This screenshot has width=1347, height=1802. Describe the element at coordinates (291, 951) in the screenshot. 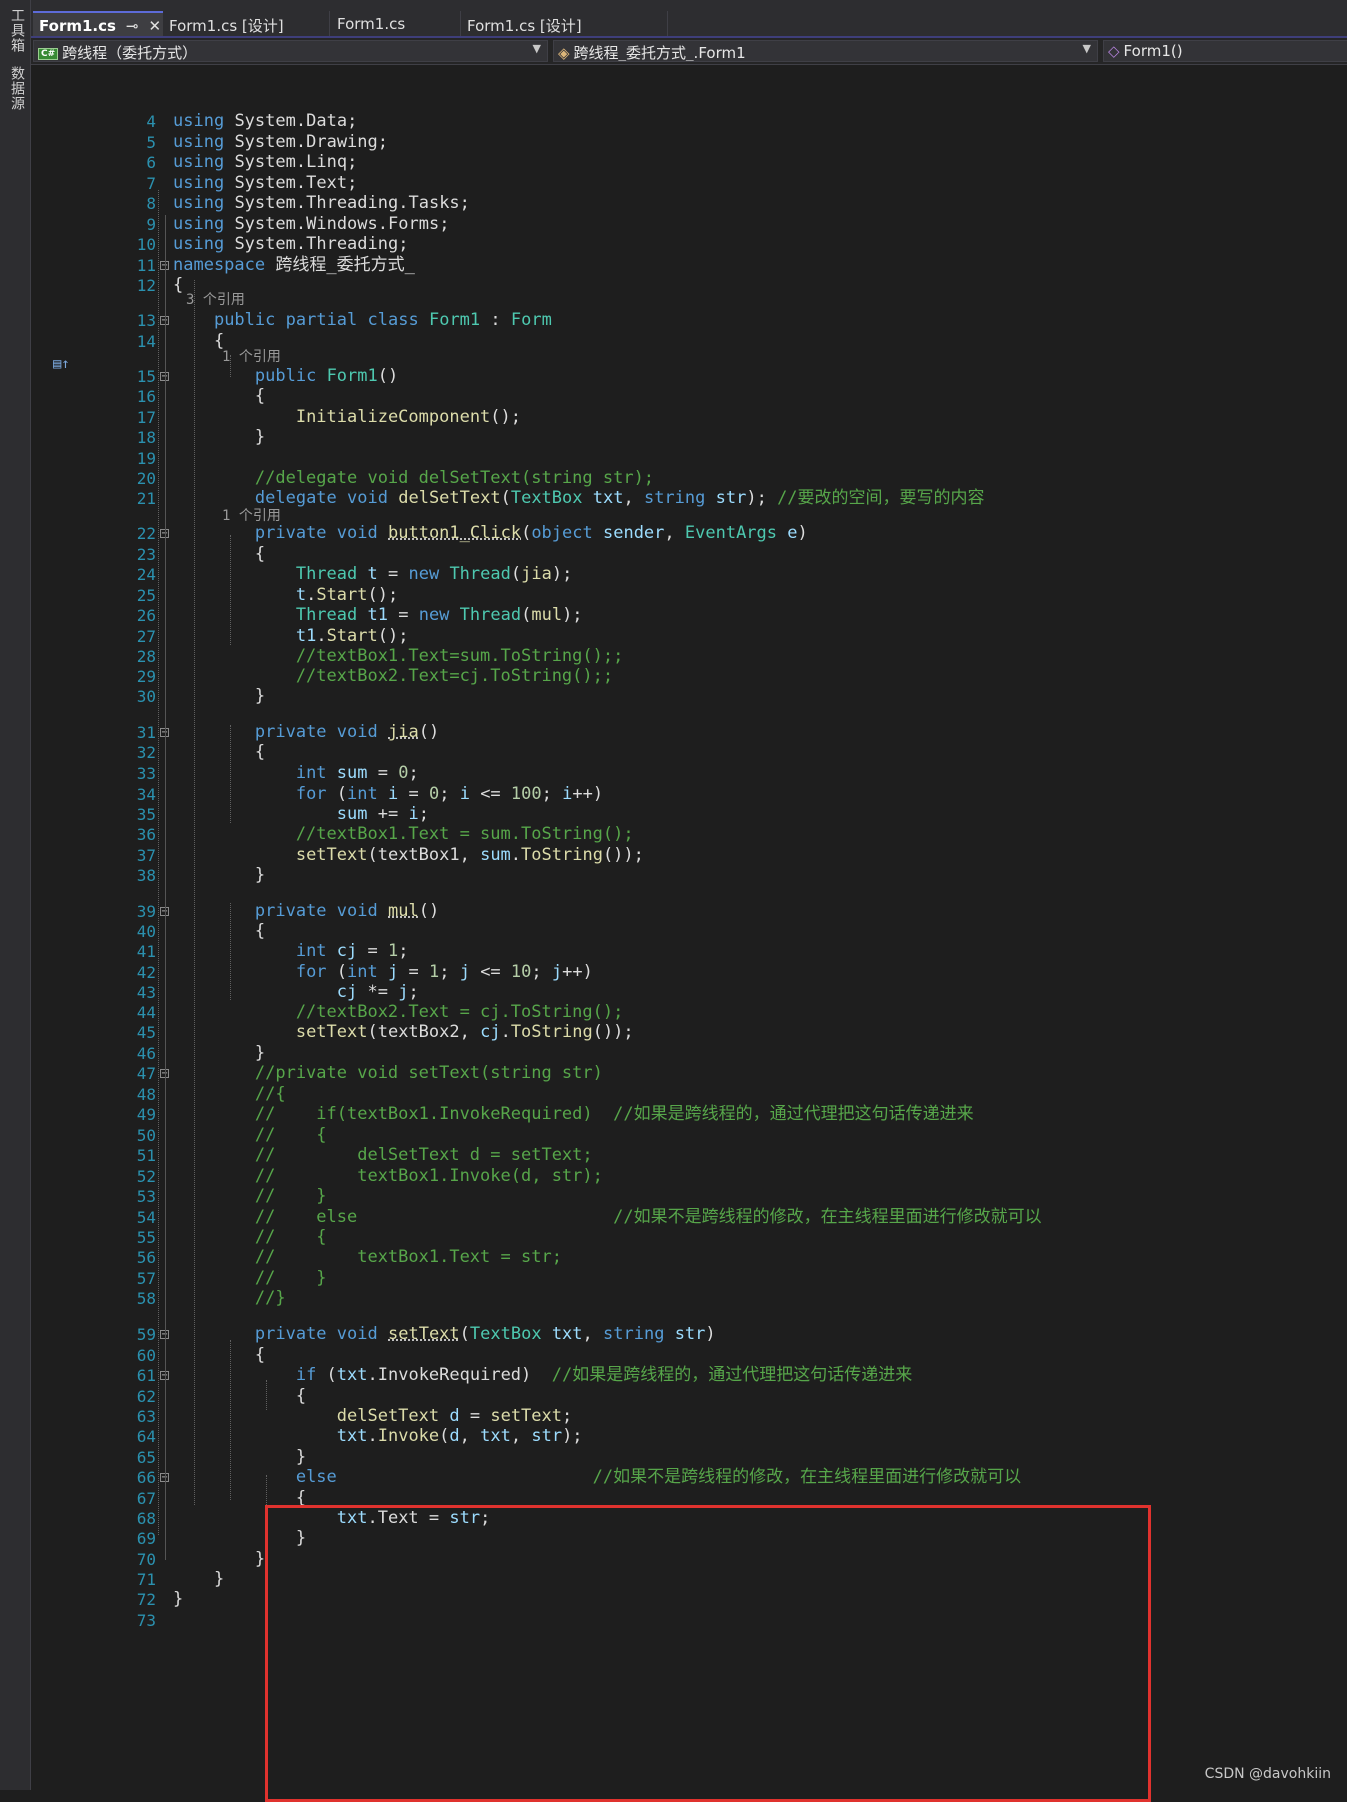

I see `code-text: int cj = 1;` at that location.